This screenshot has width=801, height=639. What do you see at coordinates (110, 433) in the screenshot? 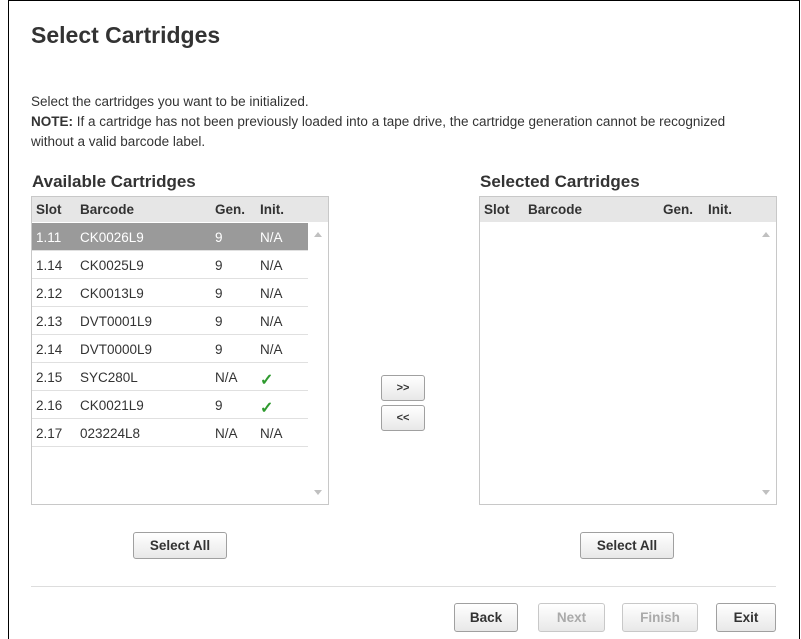
I see `cell-barcode: 023224L8` at bounding box center [110, 433].